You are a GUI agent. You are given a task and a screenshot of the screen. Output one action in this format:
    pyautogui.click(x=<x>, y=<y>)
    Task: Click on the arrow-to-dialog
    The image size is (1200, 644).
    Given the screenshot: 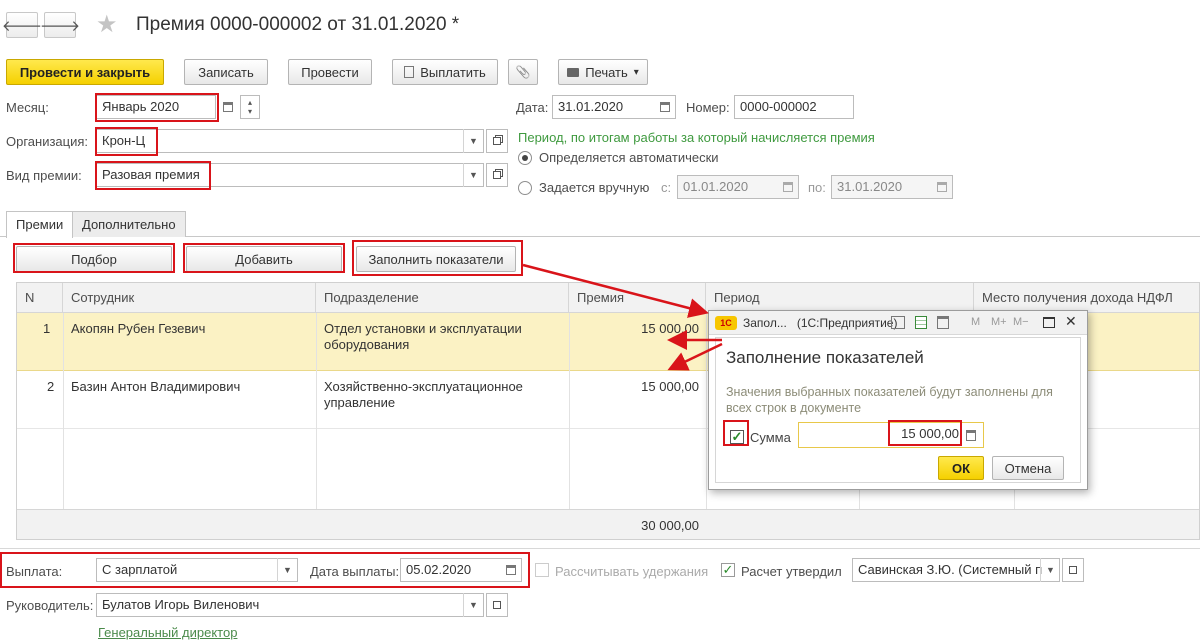 What is the action you would take?
    pyautogui.click(x=615, y=290)
    